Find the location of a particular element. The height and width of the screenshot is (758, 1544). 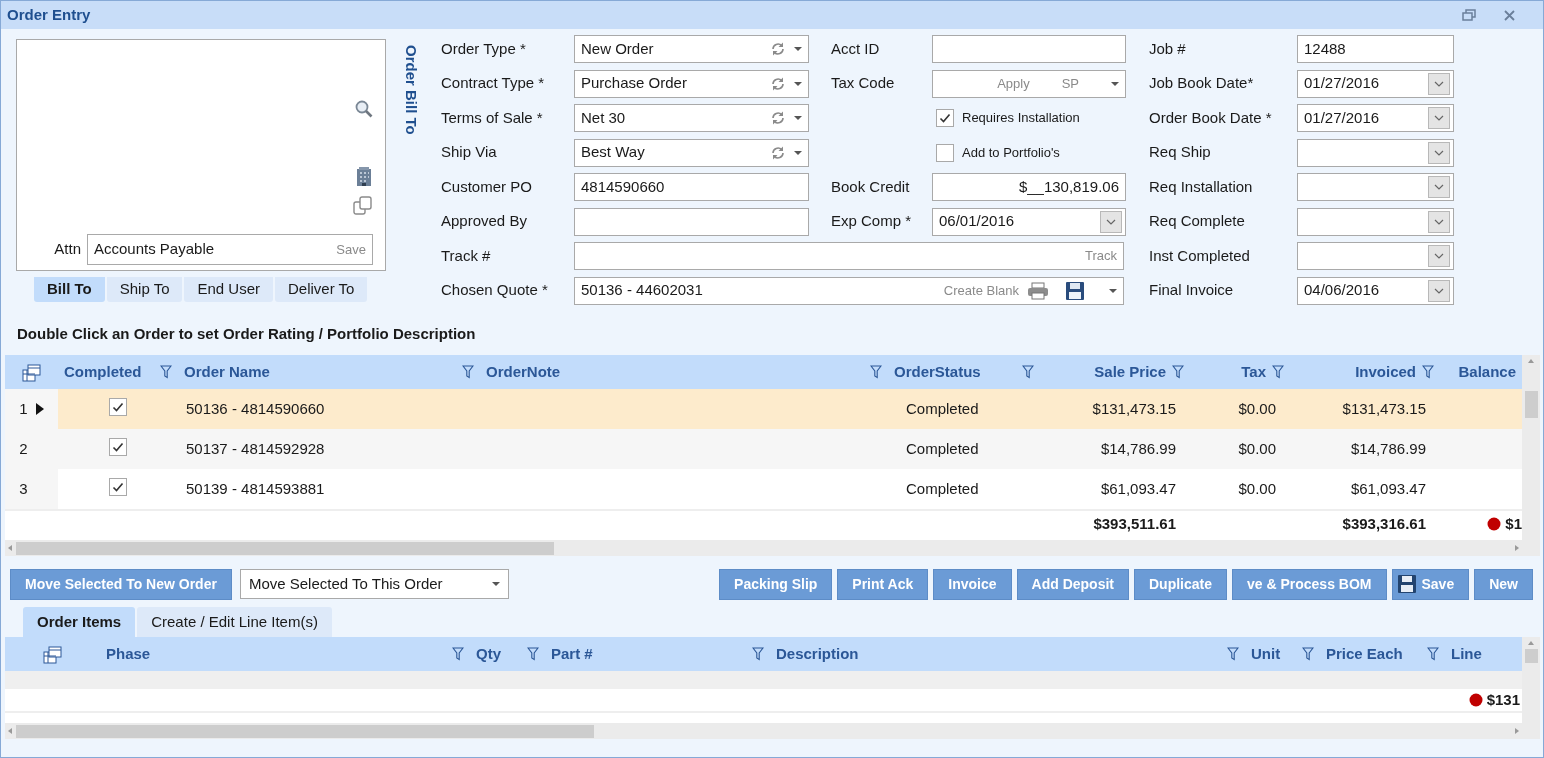

date-field: 06/01/2016 is located at coordinates (1029, 221).